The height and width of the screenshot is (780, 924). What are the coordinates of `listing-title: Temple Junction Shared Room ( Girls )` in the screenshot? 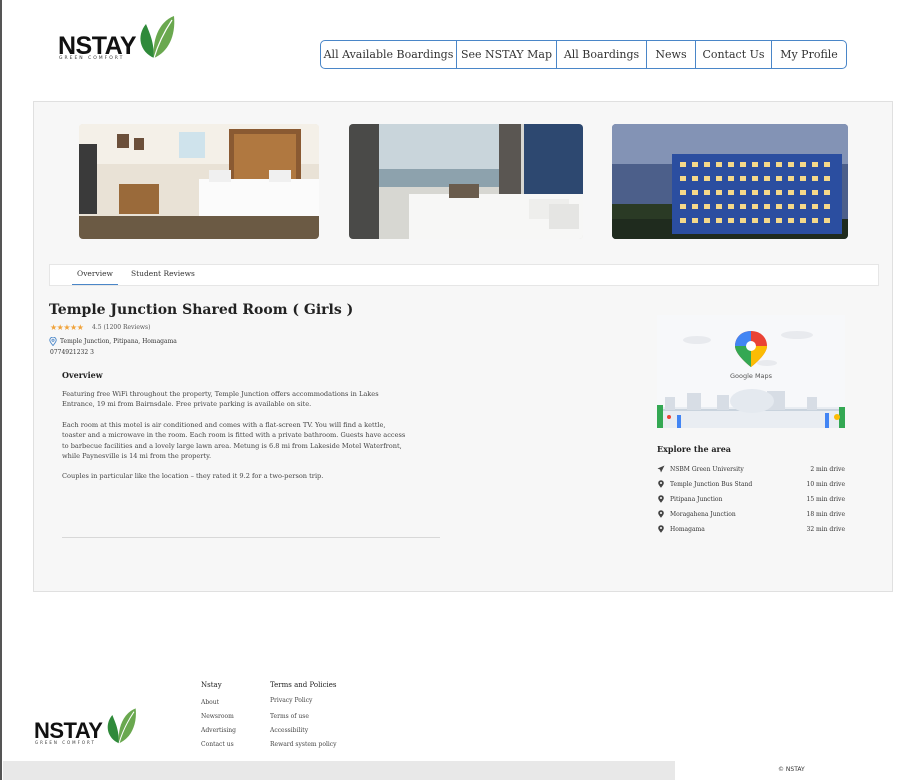 It's located at (201, 310).